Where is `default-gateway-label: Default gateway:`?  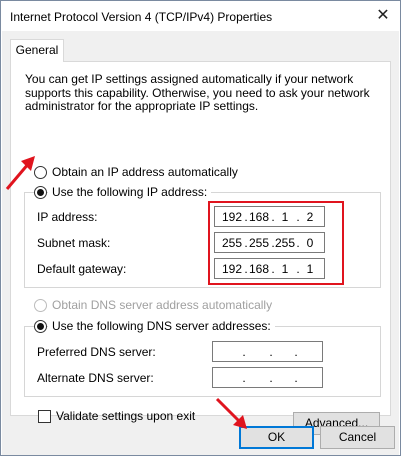 default-gateway-label: Default gateway: is located at coordinates (82, 269).